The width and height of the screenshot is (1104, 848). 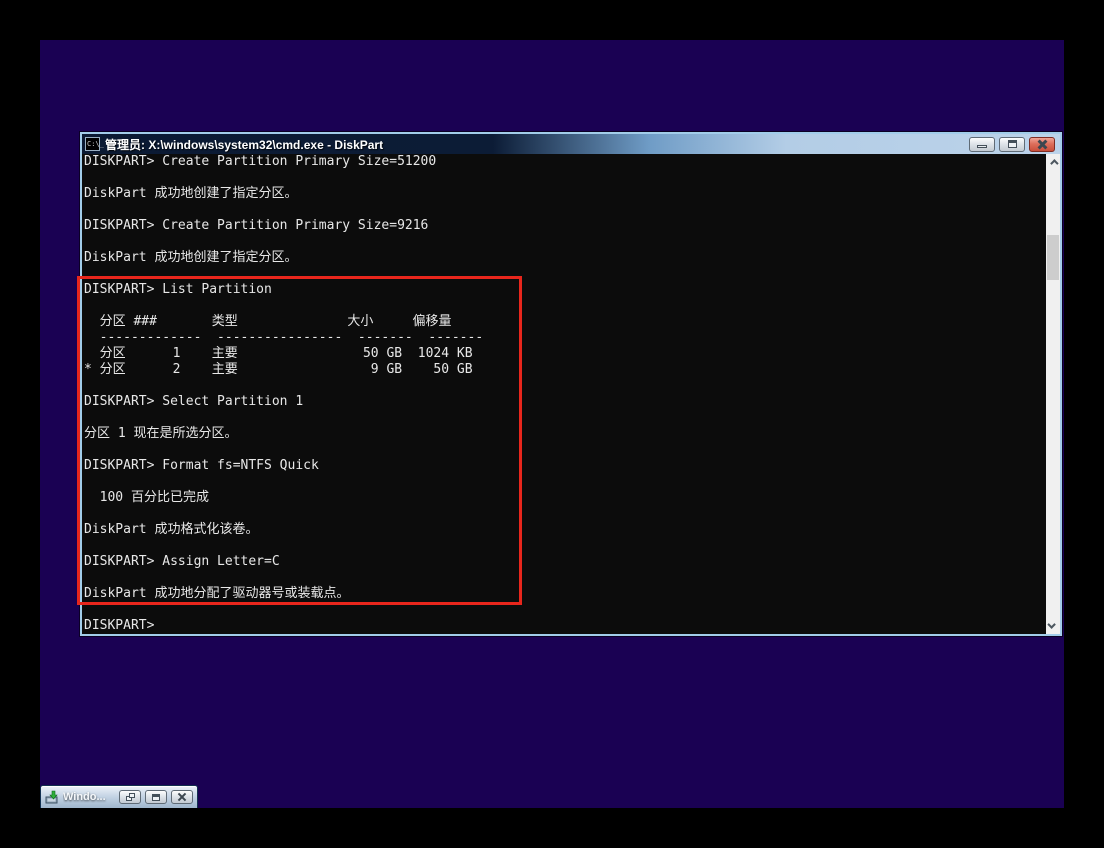 I want to click on chevron-up-icon, so click(x=1054, y=163).